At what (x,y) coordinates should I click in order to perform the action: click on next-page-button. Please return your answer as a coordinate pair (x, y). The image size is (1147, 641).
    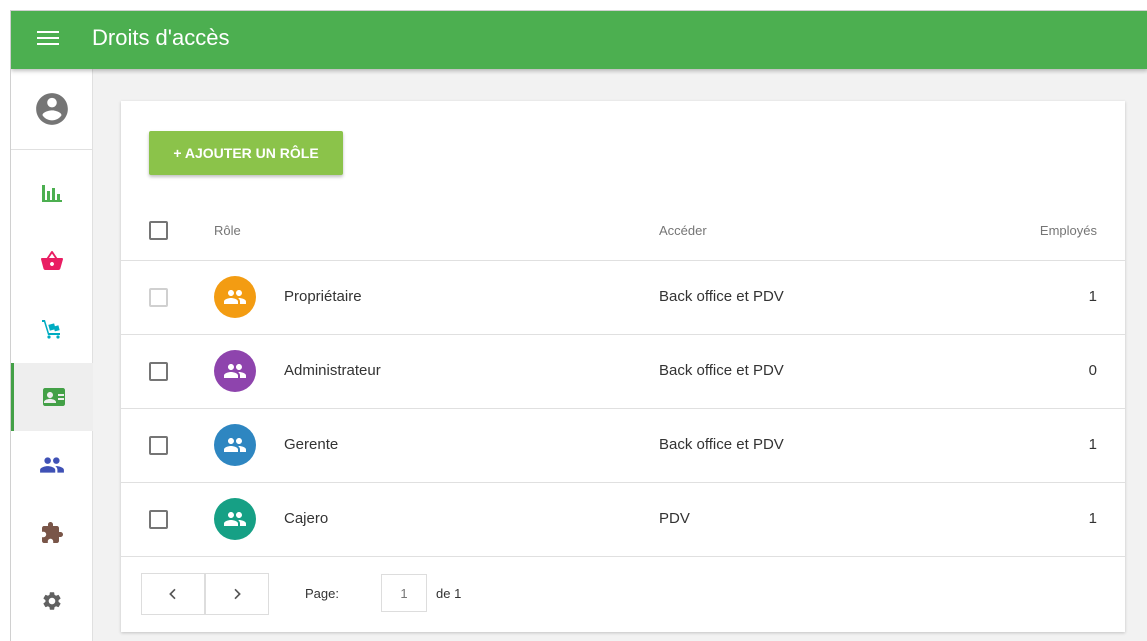
    Looking at the image, I should click on (237, 594).